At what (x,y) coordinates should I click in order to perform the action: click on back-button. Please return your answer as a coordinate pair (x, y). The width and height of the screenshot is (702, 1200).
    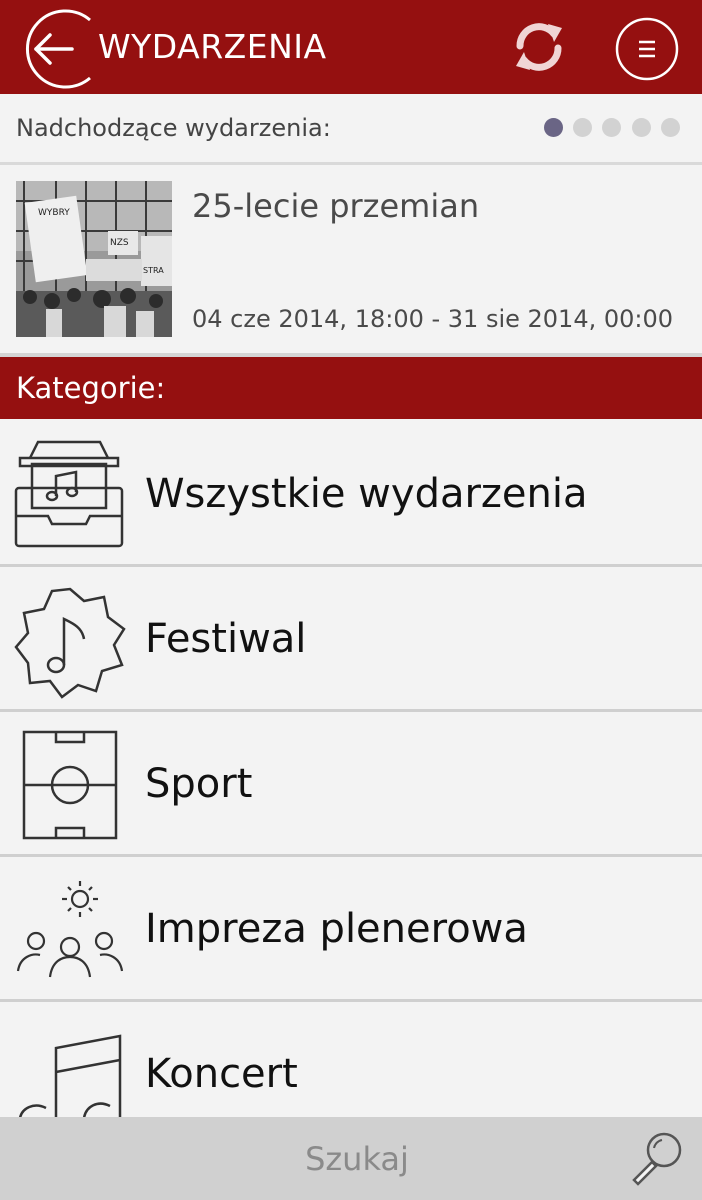
    Looking at the image, I should click on (53, 49).